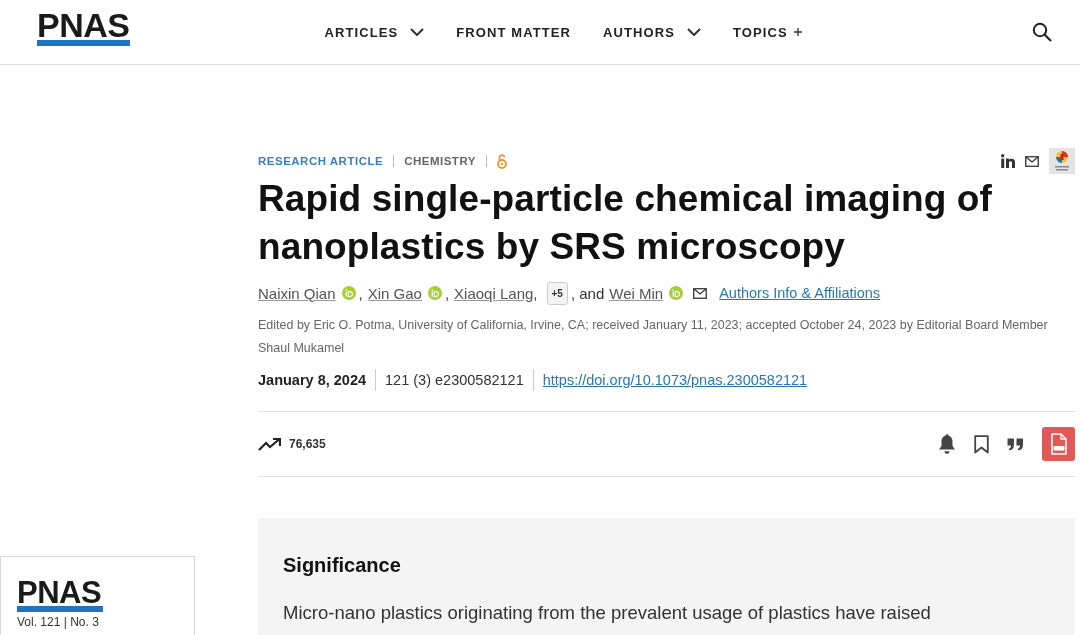 The width and height of the screenshot is (1080, 635). What do you see at coordinates (767, 32) in the screenshot?
I see `nav-menu-item: TOPICS` at bounding box center [767, 32].